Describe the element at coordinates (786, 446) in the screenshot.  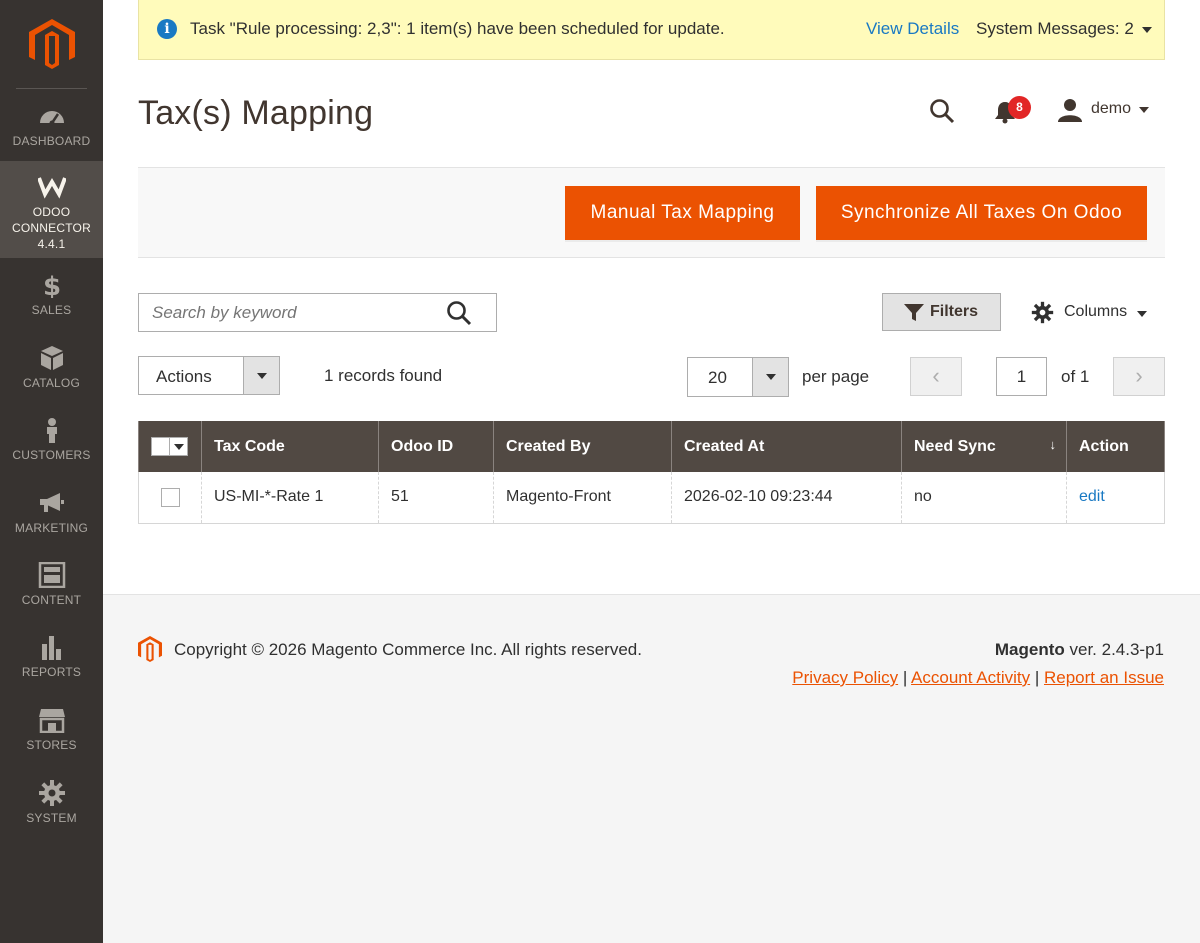
I see `column-header-created-at: Created At` at that location.